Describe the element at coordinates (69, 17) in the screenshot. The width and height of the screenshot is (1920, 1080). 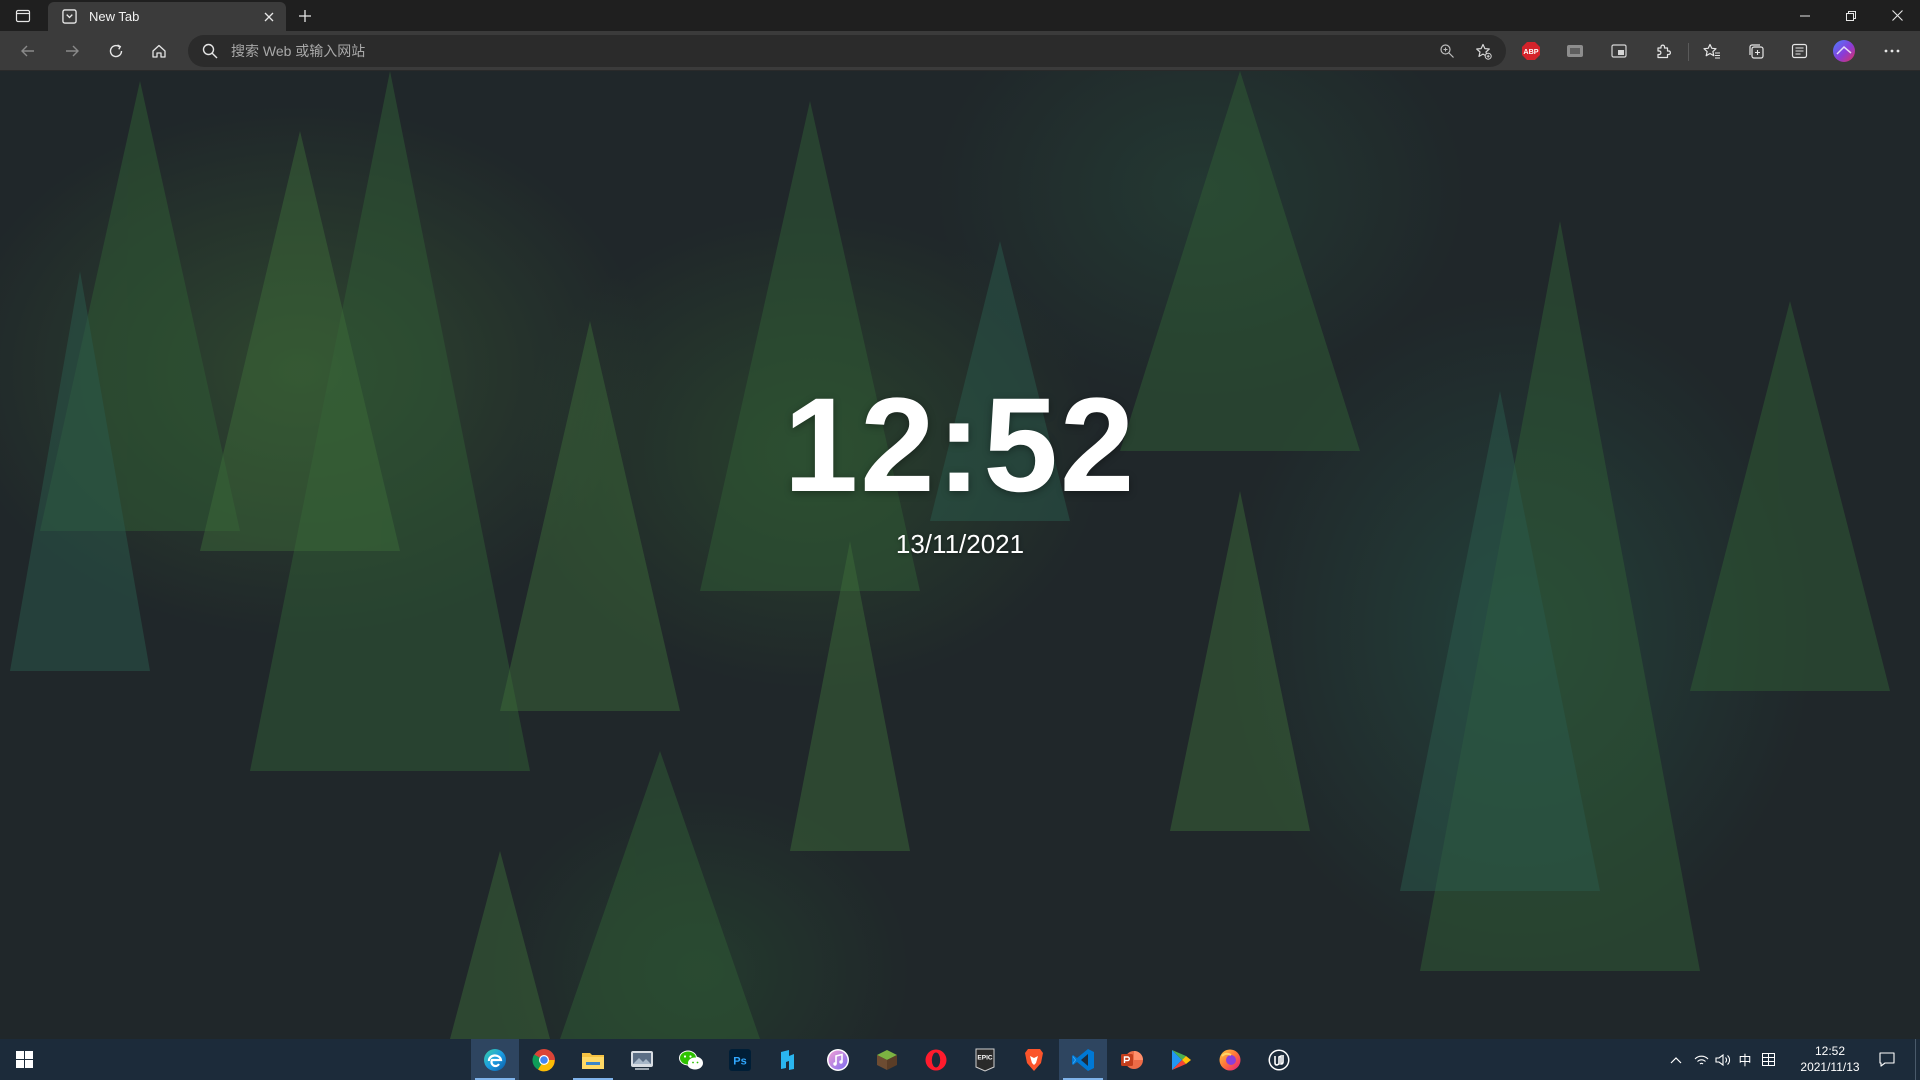
I see `new-tab-favicon-icon` at that location.